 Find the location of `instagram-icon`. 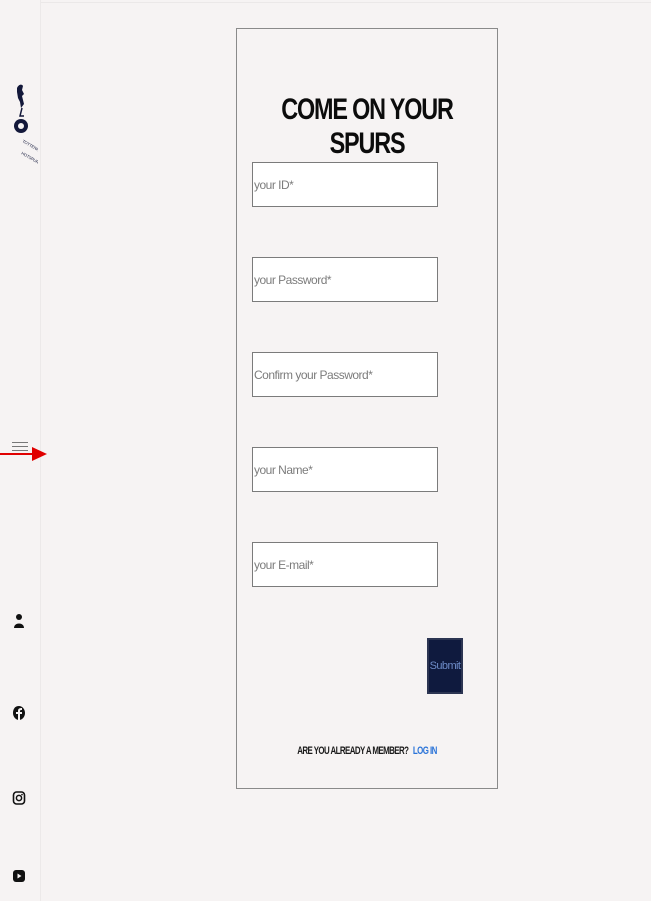

instagram-icon is located at coordinates (19, 798).